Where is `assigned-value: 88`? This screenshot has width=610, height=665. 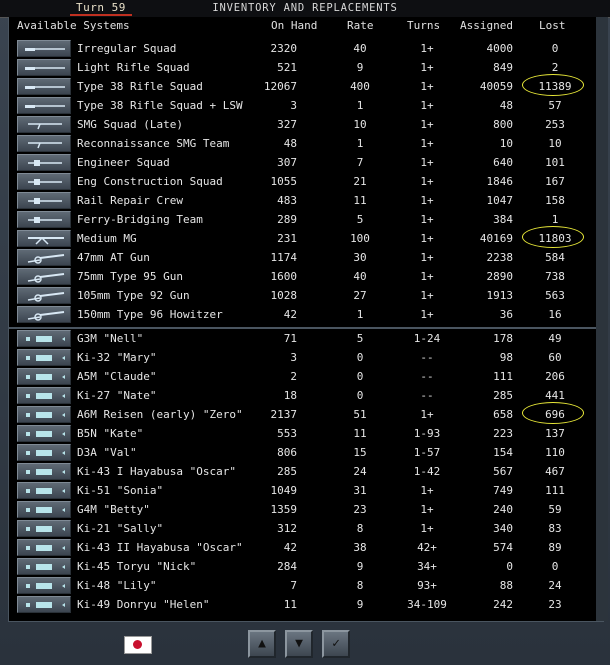
assigned-value: 88 is located at coordinates (506, 585).